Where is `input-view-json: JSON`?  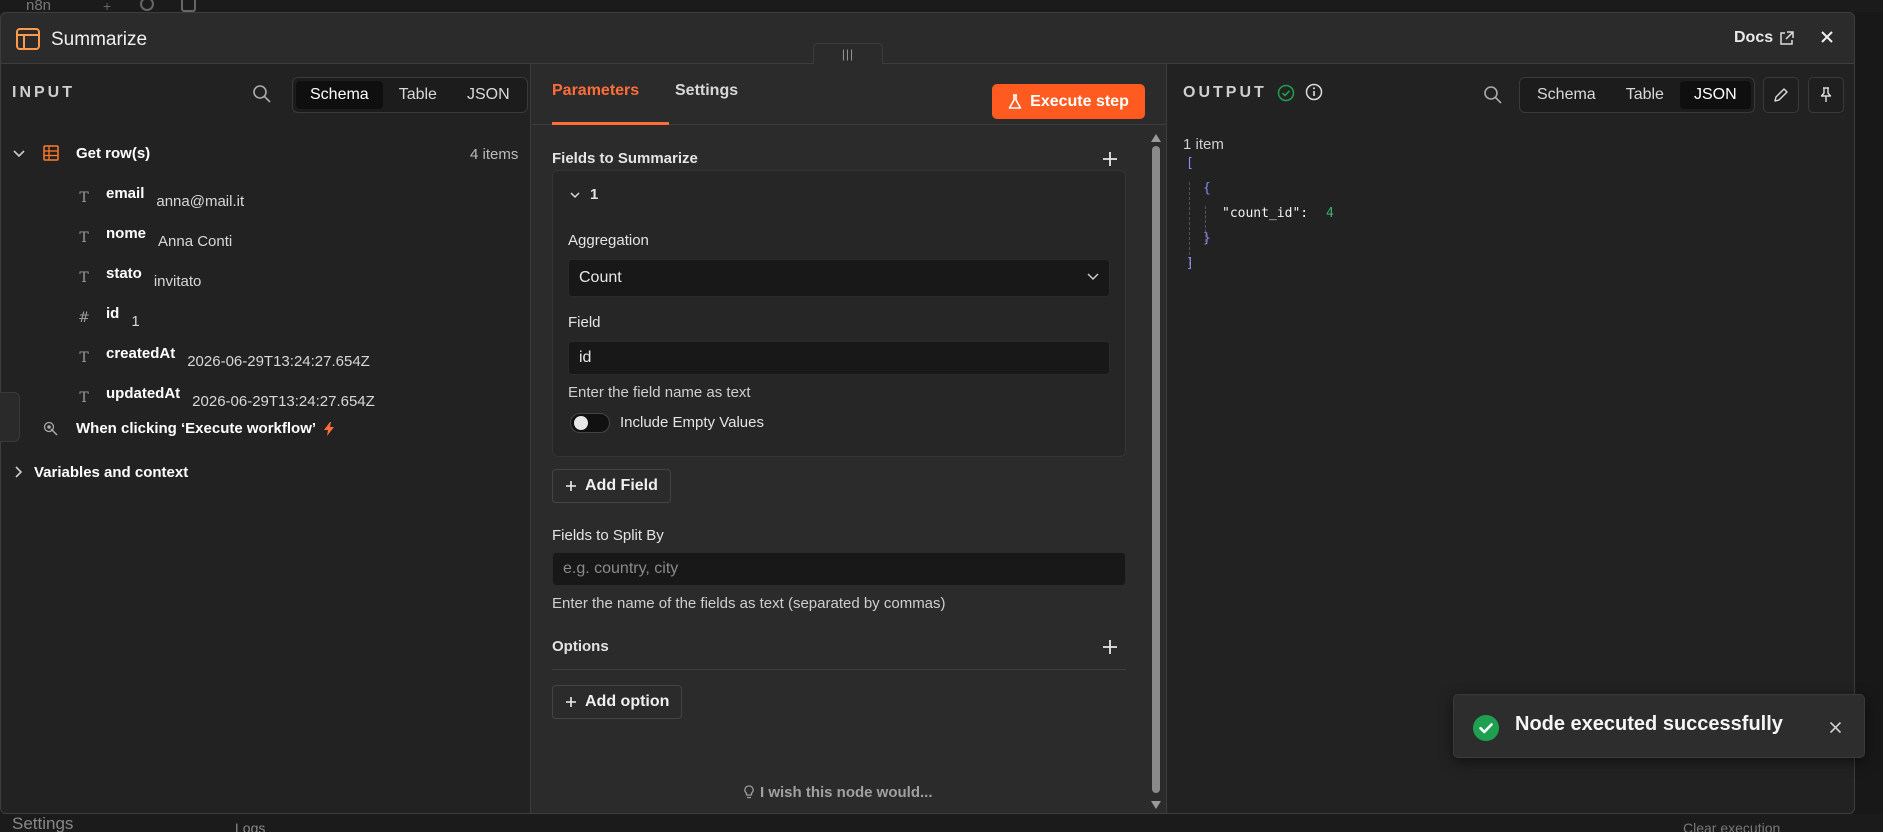 input-view-json: JSON is located at coordinates (488, 95).